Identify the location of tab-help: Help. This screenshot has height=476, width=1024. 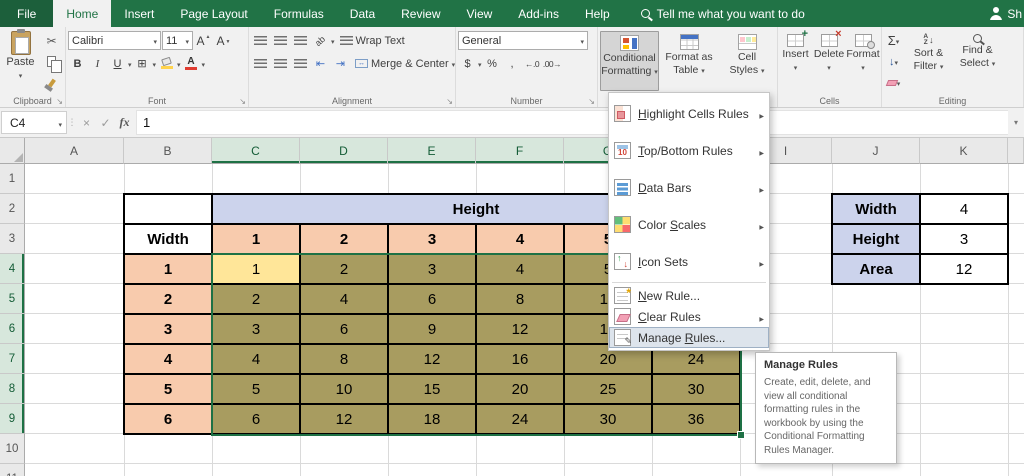
(597, 13).